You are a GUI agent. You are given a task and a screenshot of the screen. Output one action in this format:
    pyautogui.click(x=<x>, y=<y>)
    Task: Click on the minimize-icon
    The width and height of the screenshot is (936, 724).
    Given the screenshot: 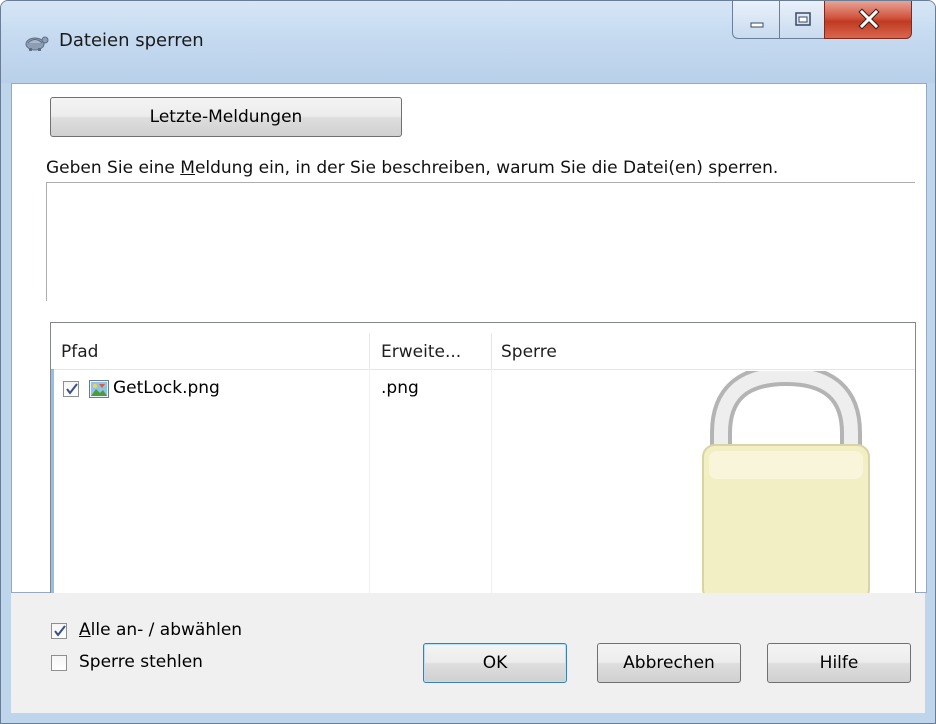 What is the action you would take?
    pyautogui.click(x=757, y=25)
    